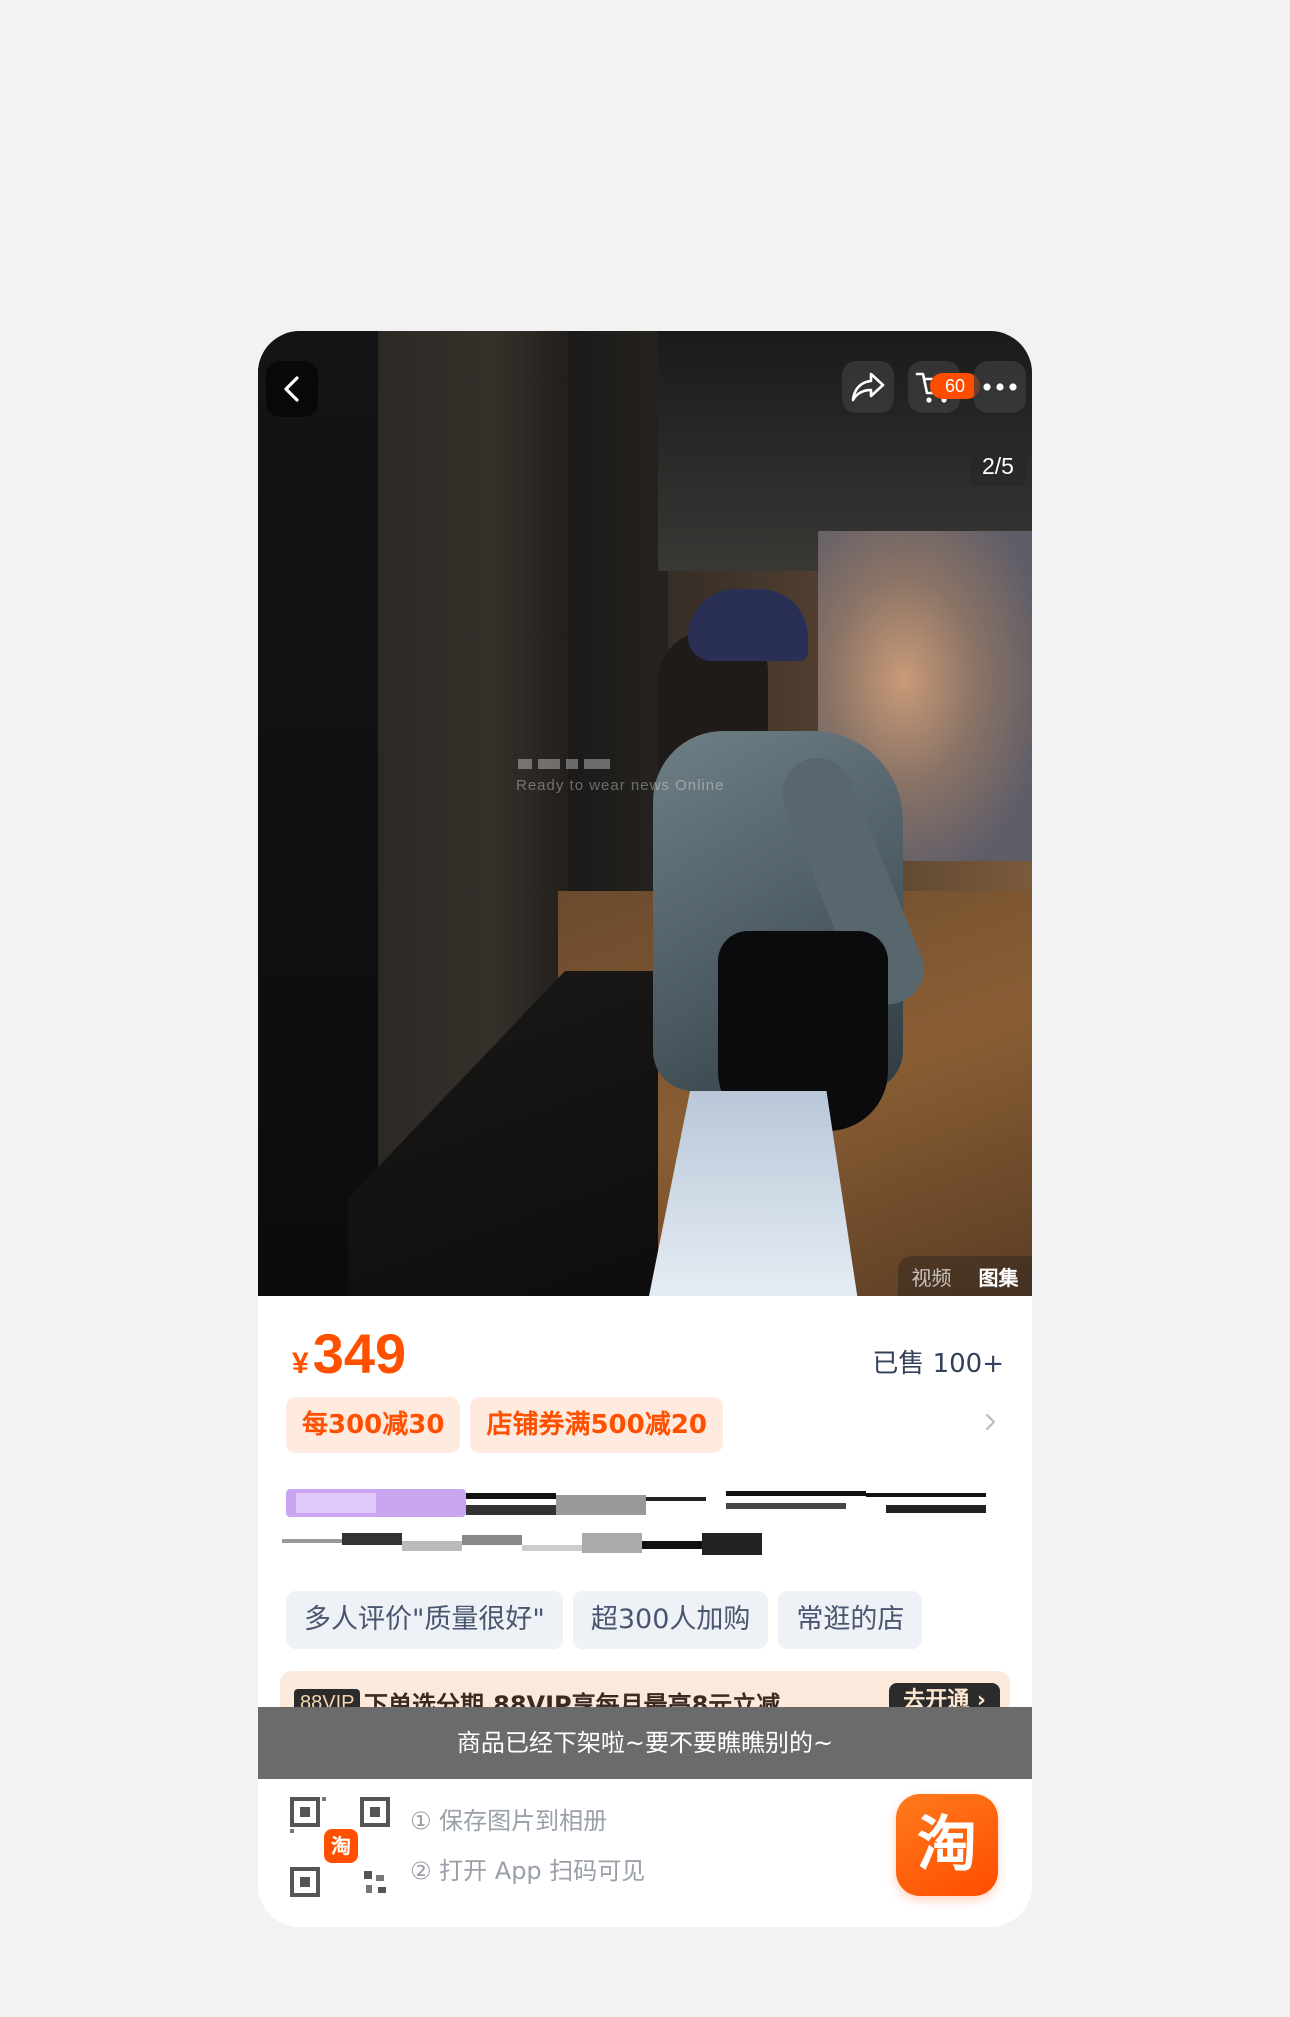  What do you see at coordinates (998, 466) in the screenshot?
I see `image-page-indicator: 2/5` at bounding box center [998, 466].